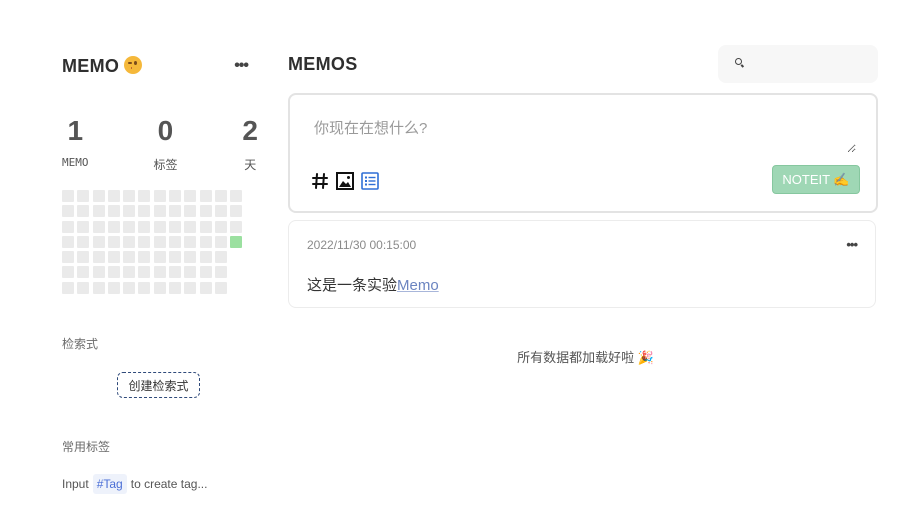  I want to click on user-name: MEMO, so click(91, 65).